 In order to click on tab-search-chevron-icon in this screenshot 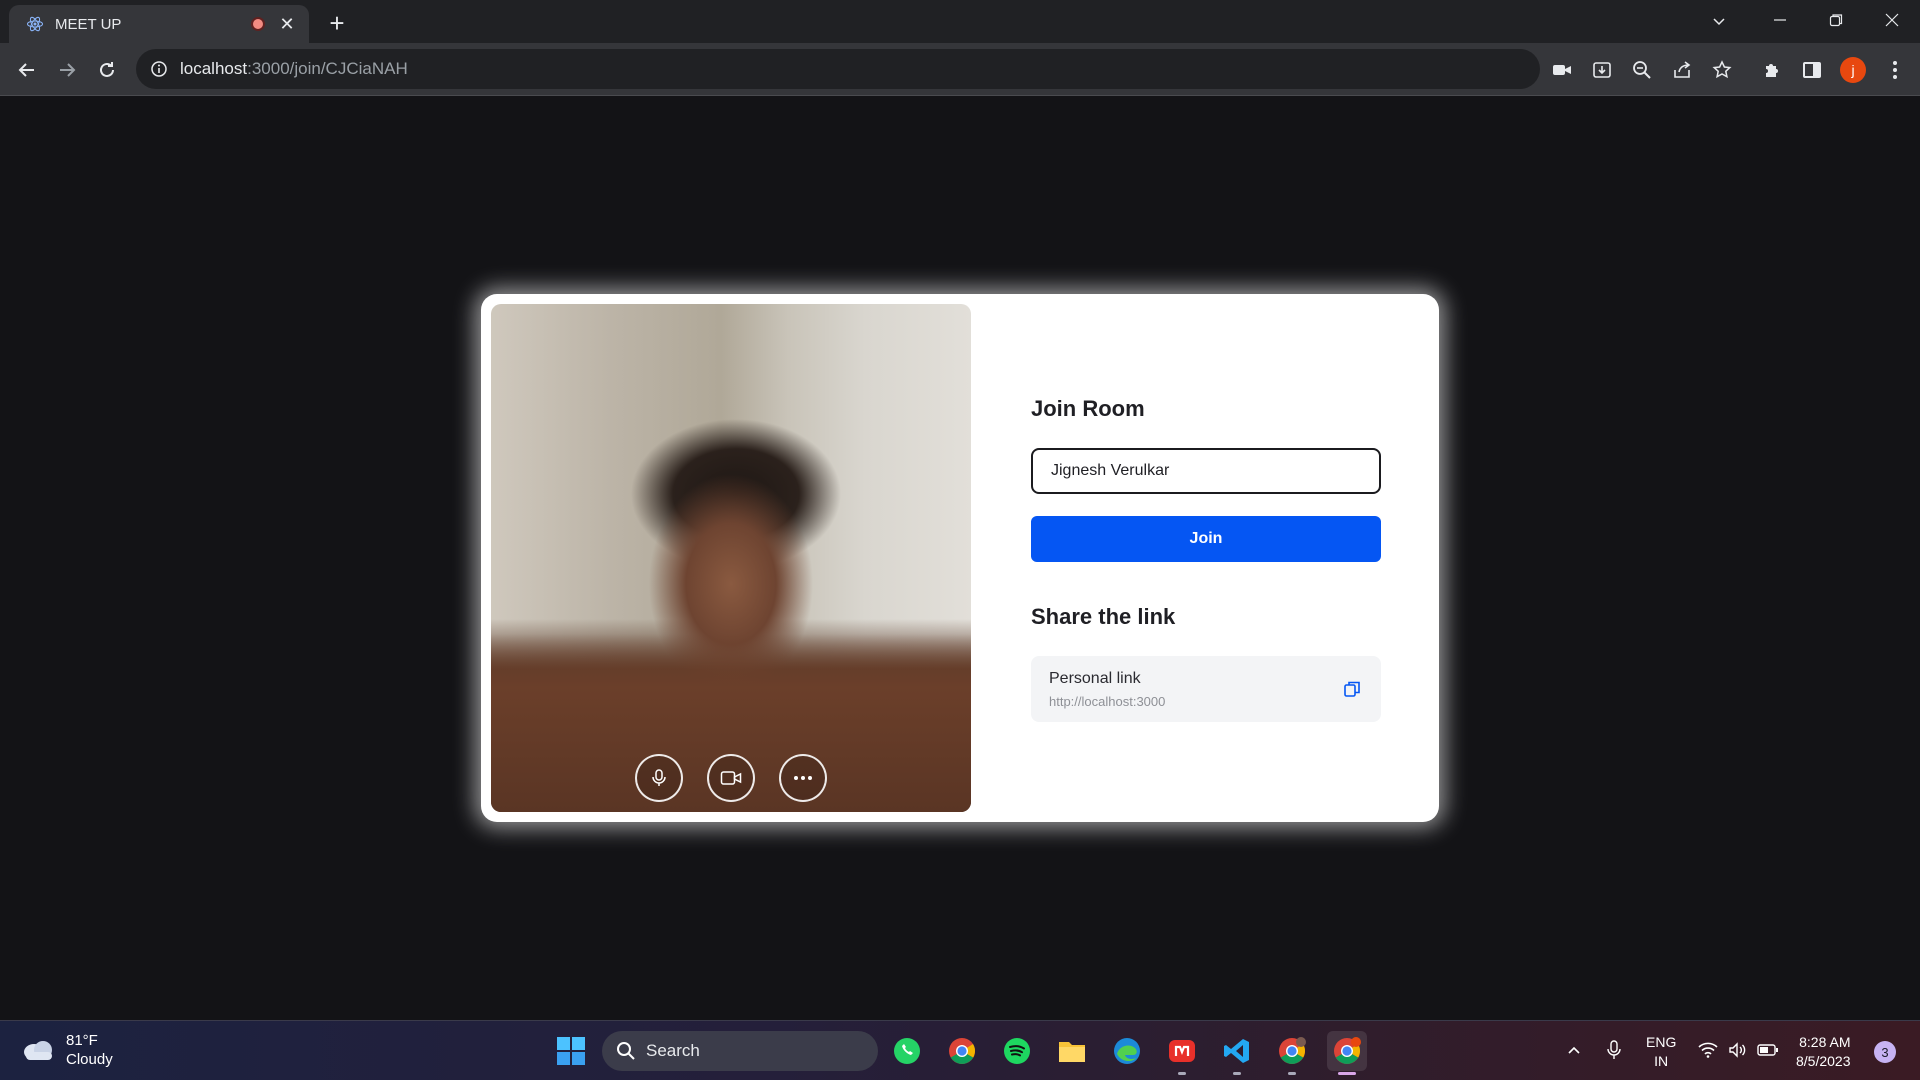, I will do `click(1719, 21)`.